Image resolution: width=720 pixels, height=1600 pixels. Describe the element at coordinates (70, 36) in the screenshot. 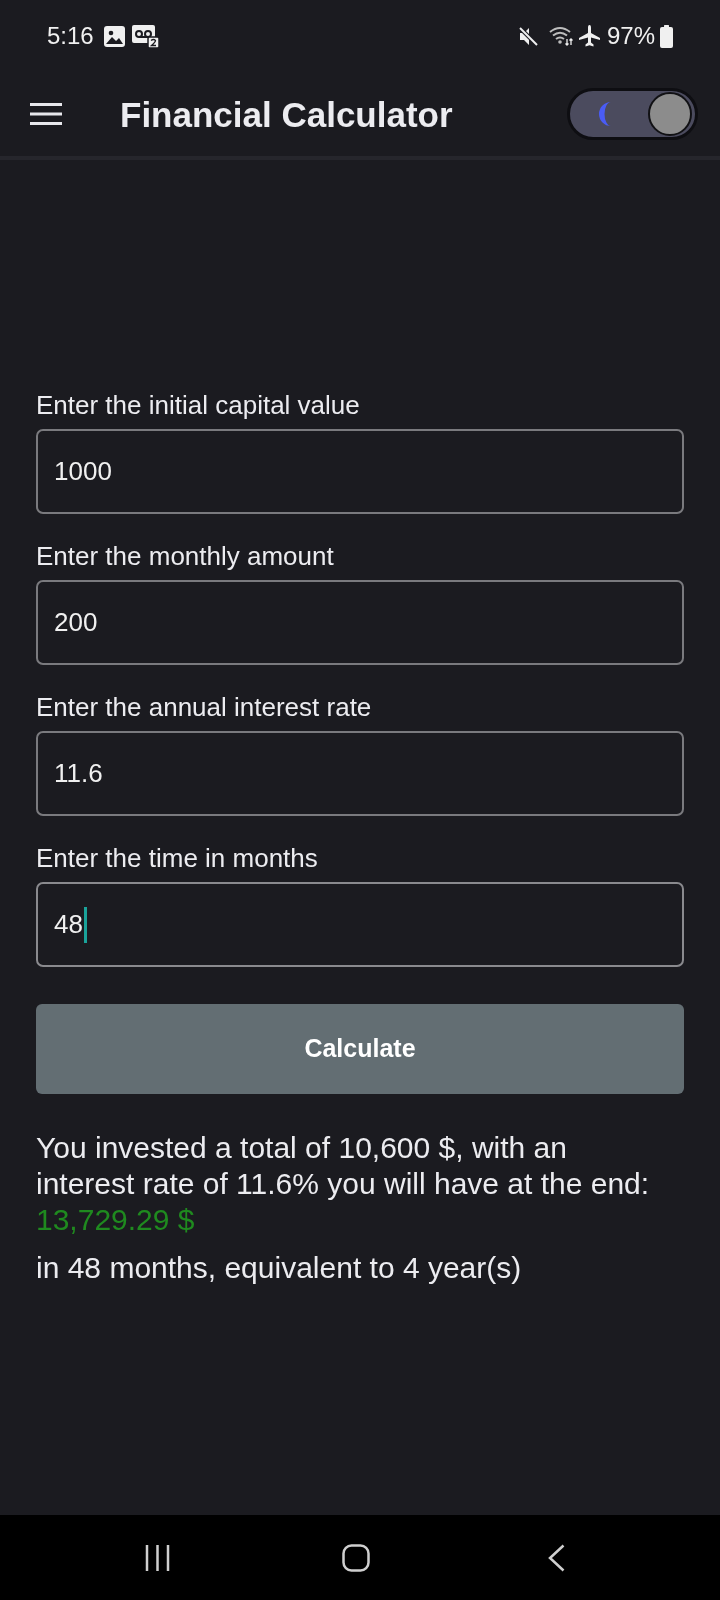

I see `status-time: 5:16` at that location.